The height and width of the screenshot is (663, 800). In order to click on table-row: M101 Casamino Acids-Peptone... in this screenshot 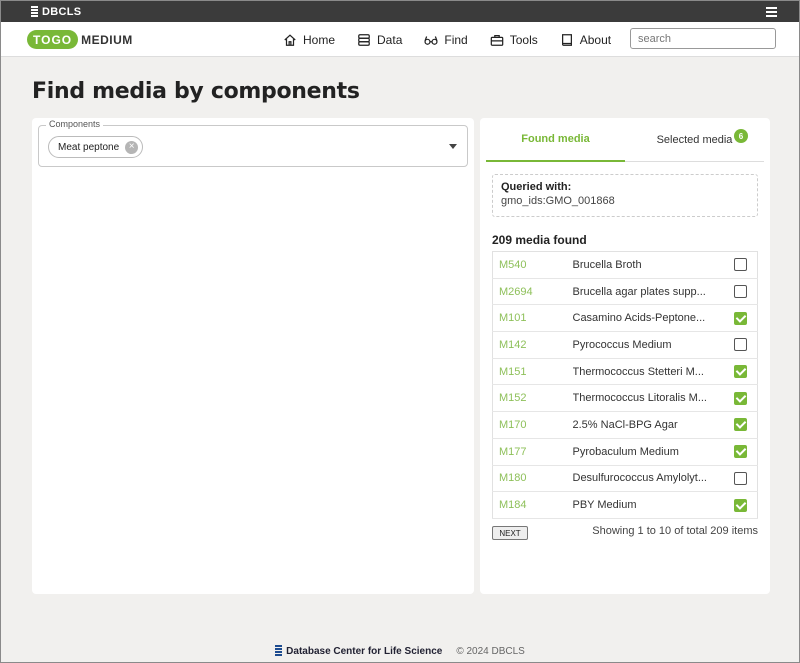, I will do `click(625, 318)`.